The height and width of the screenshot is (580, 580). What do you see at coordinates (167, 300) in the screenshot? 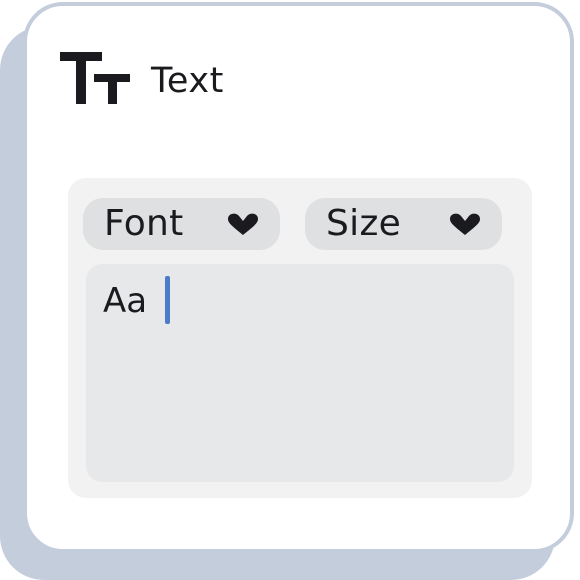
I see `text-caret` at bounding box center [167, 300].